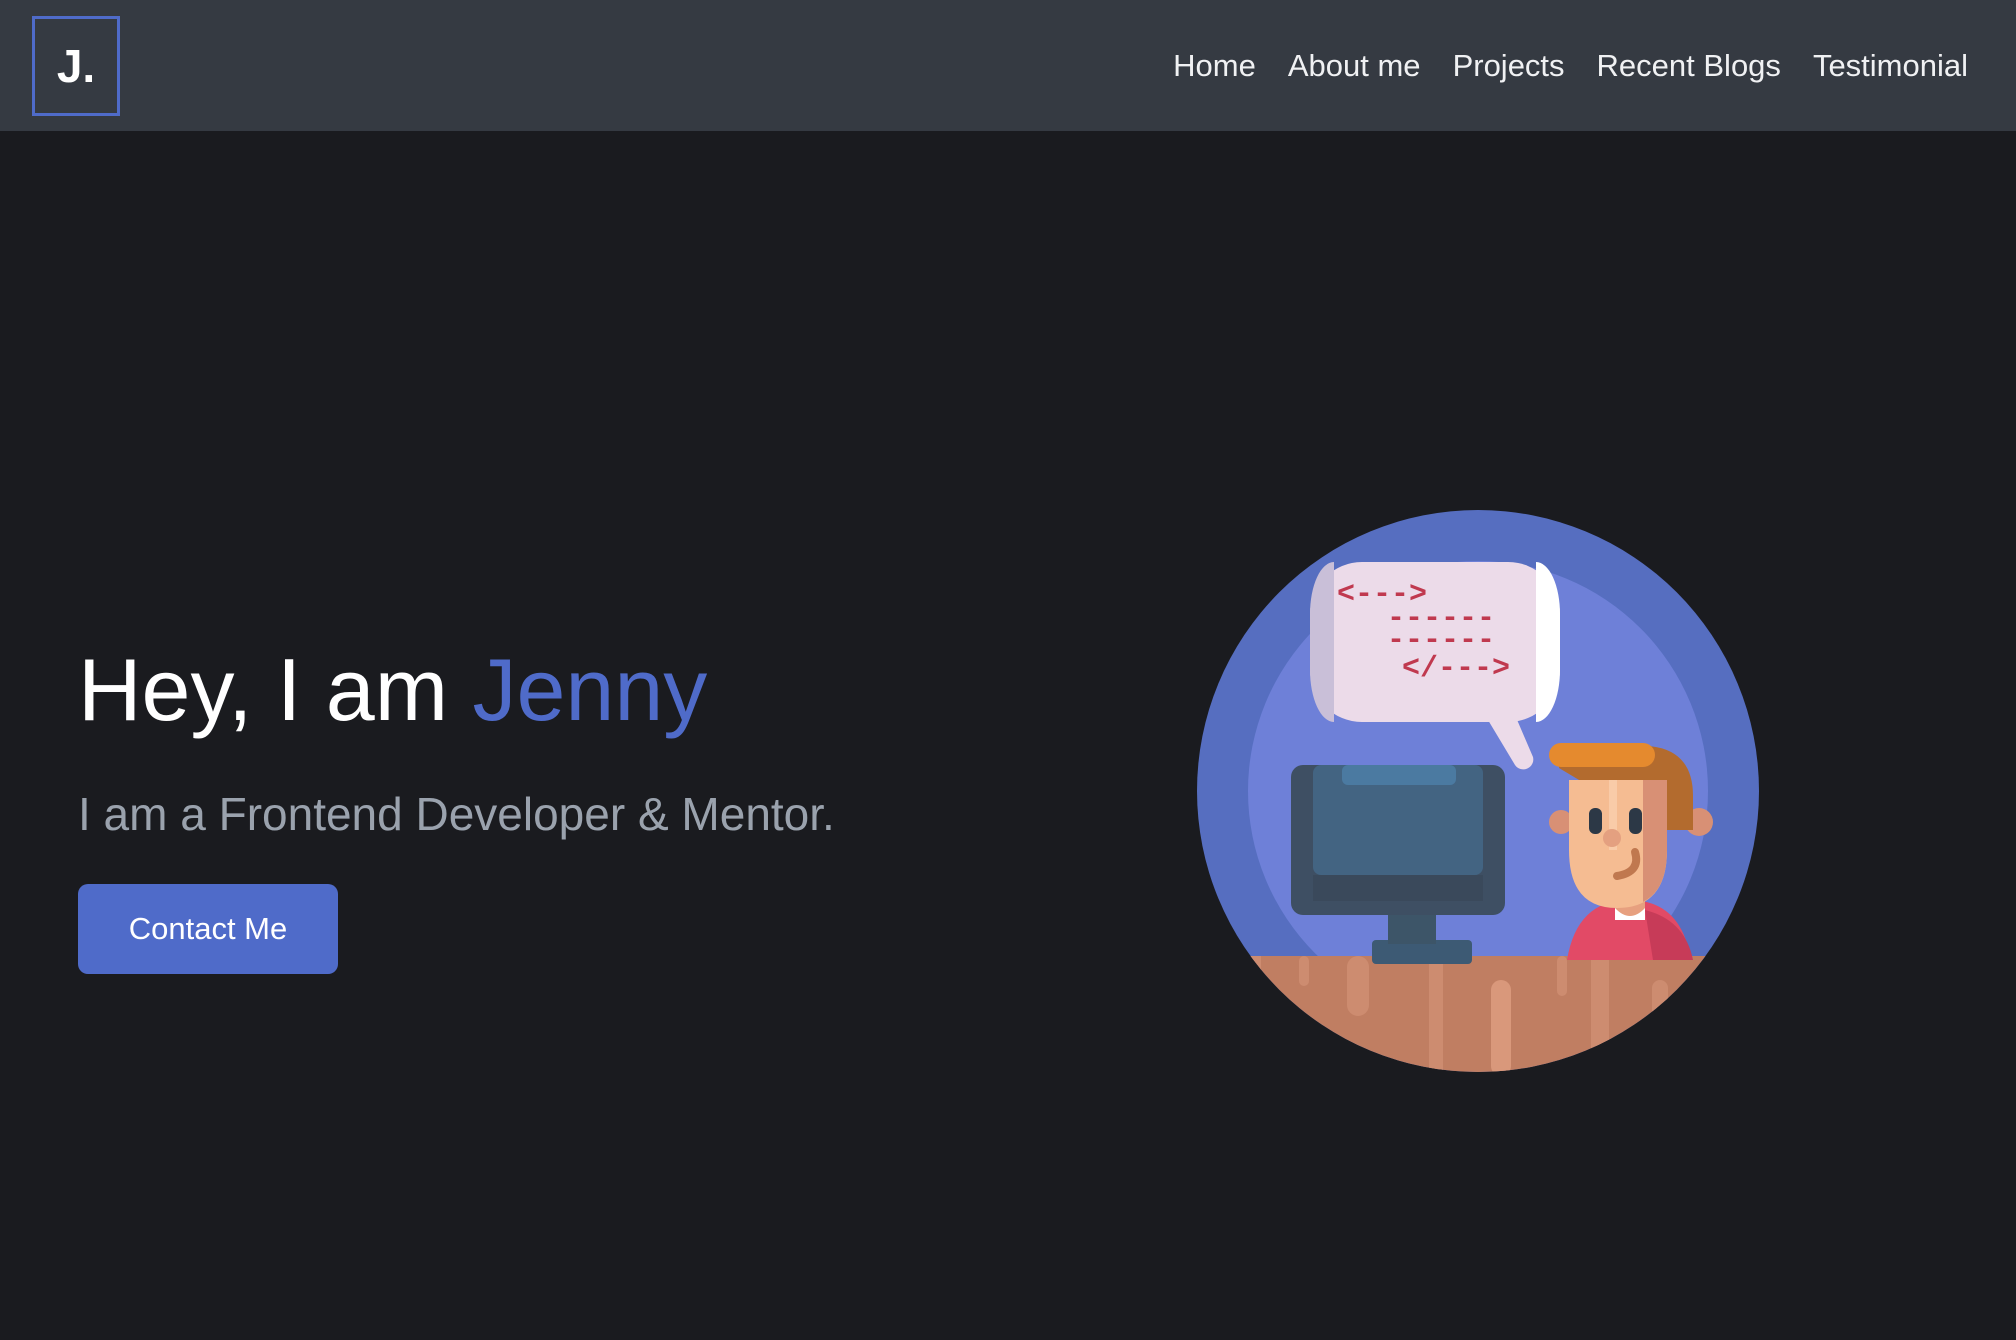  What do you see at coordinates (590, 689) in the screenshot?
I see `hero-name: Jenny` at bounding box center [590, 689].